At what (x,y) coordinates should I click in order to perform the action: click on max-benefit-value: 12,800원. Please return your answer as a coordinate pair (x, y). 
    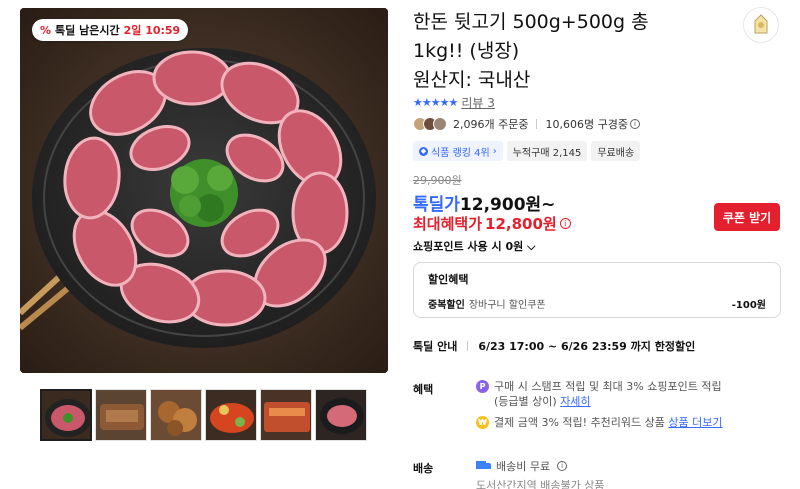
    Looking at the image, I should click on (521, 224).